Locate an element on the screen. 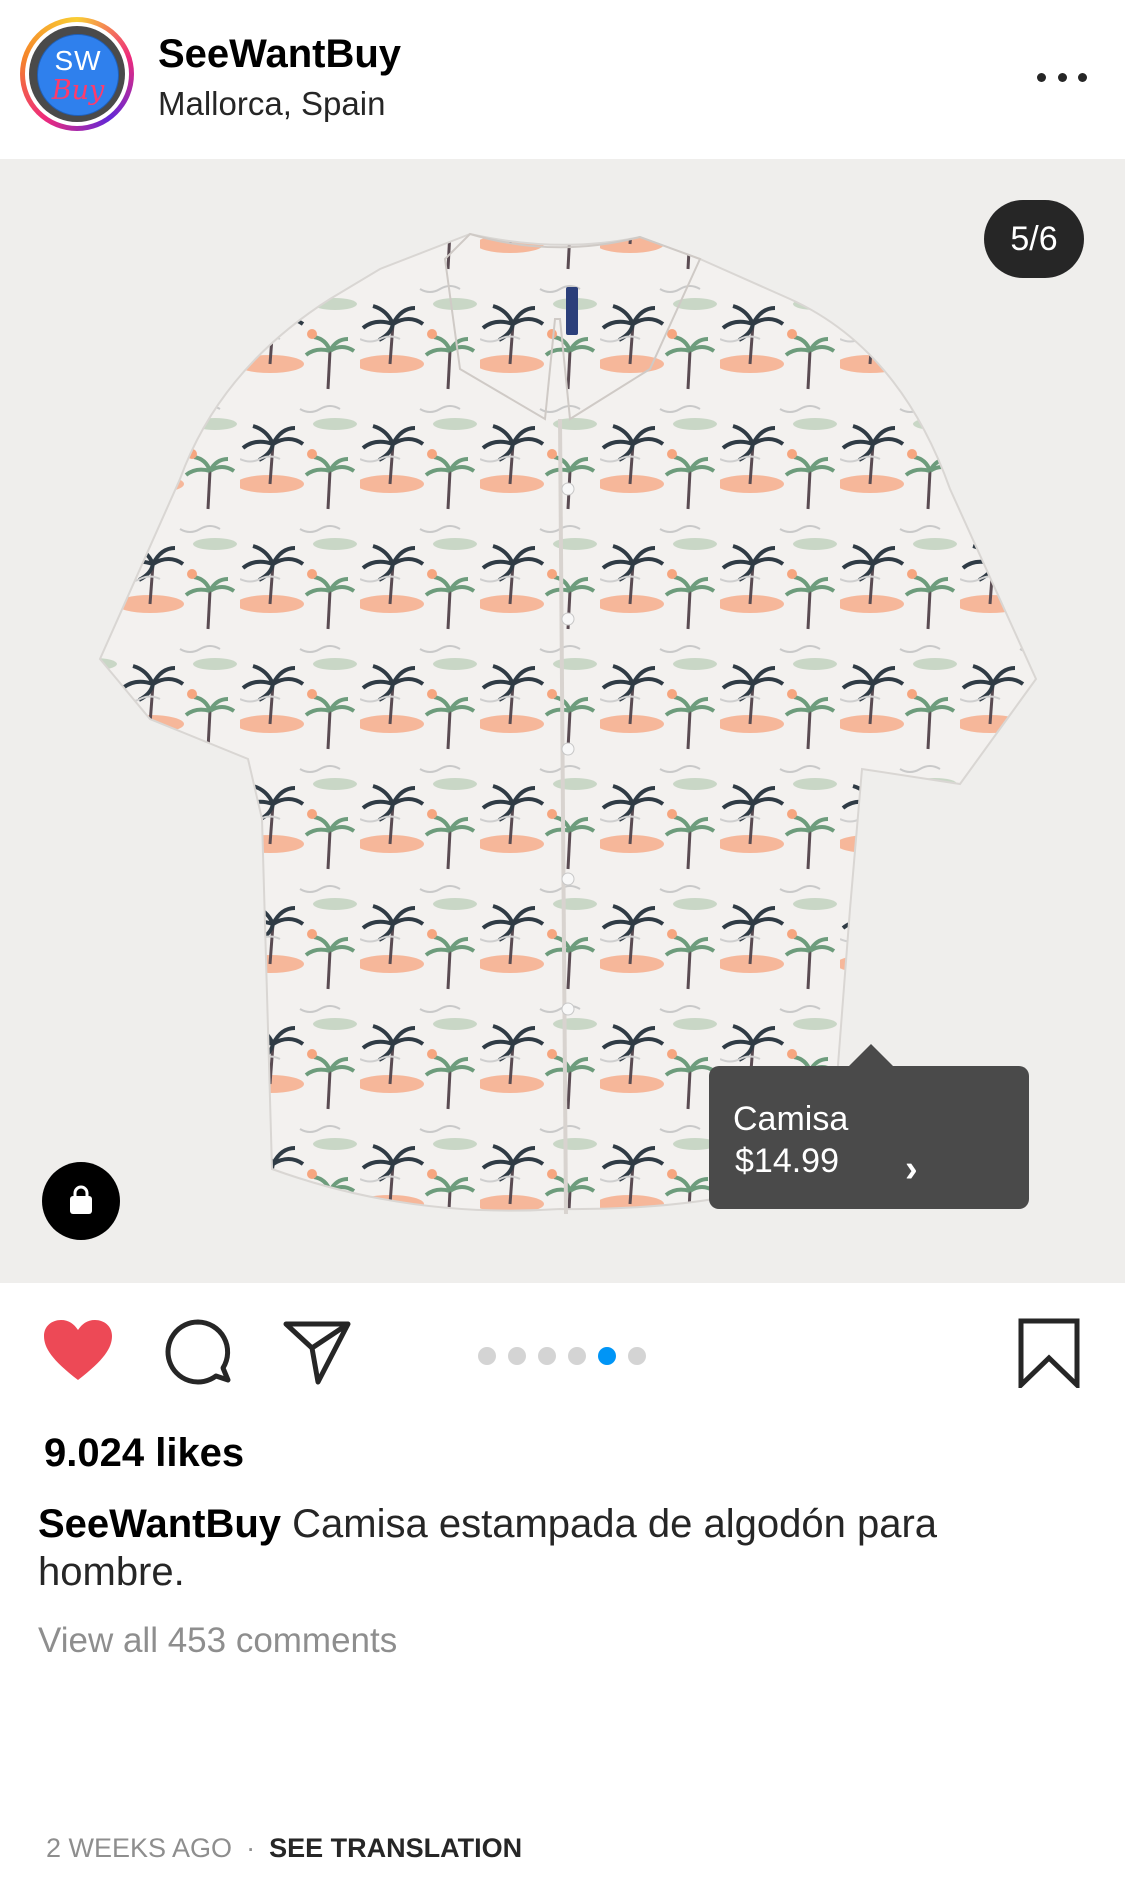 The height and width of the screenshot is (1886, 1125). logo-text-buy: Buy is located at coordinates (78, 90).